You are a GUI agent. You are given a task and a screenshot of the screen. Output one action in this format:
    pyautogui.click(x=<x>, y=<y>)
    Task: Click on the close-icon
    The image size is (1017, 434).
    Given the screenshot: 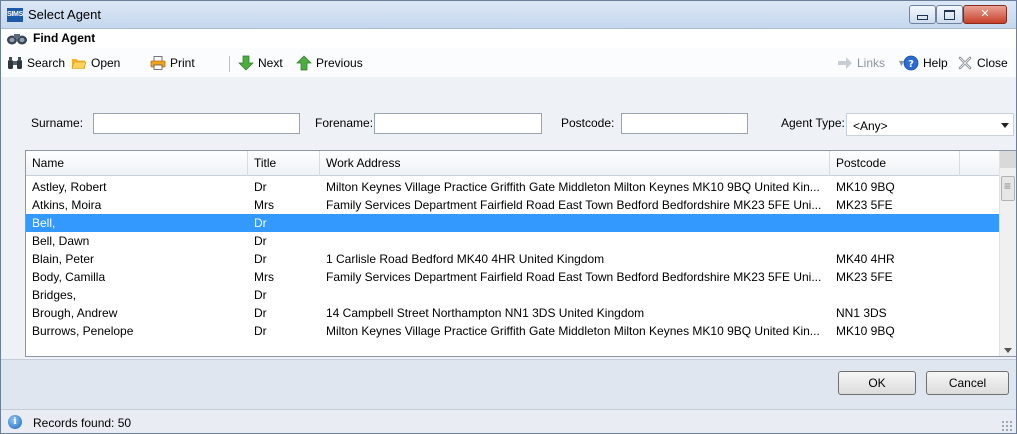 What is the action you would take?
    pyautogui.click(x=965, y=63)
    